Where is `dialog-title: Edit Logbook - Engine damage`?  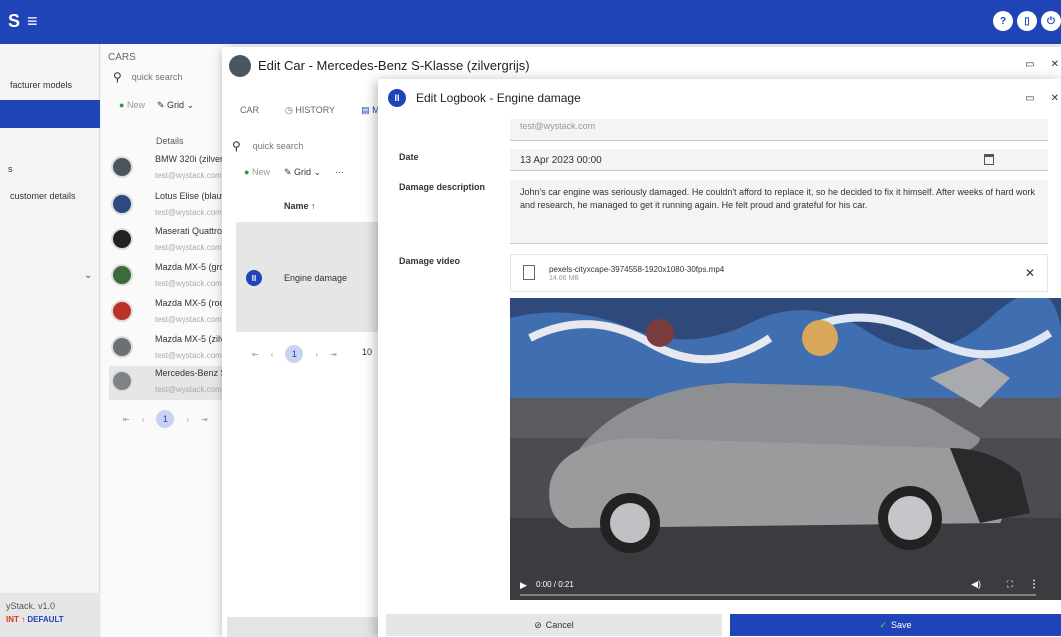
dialog-title: Edit Logbook - Engine damage is located at coordinates (498, 98).